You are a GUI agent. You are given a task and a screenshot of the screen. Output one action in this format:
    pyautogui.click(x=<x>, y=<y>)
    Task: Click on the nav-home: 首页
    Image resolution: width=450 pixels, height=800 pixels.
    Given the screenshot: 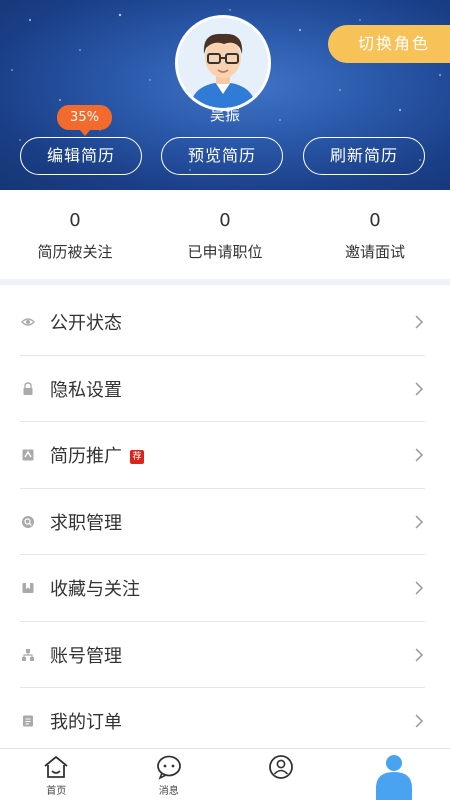 What is the action you would take?
    pyautogui.click(x=56, y=774)
    